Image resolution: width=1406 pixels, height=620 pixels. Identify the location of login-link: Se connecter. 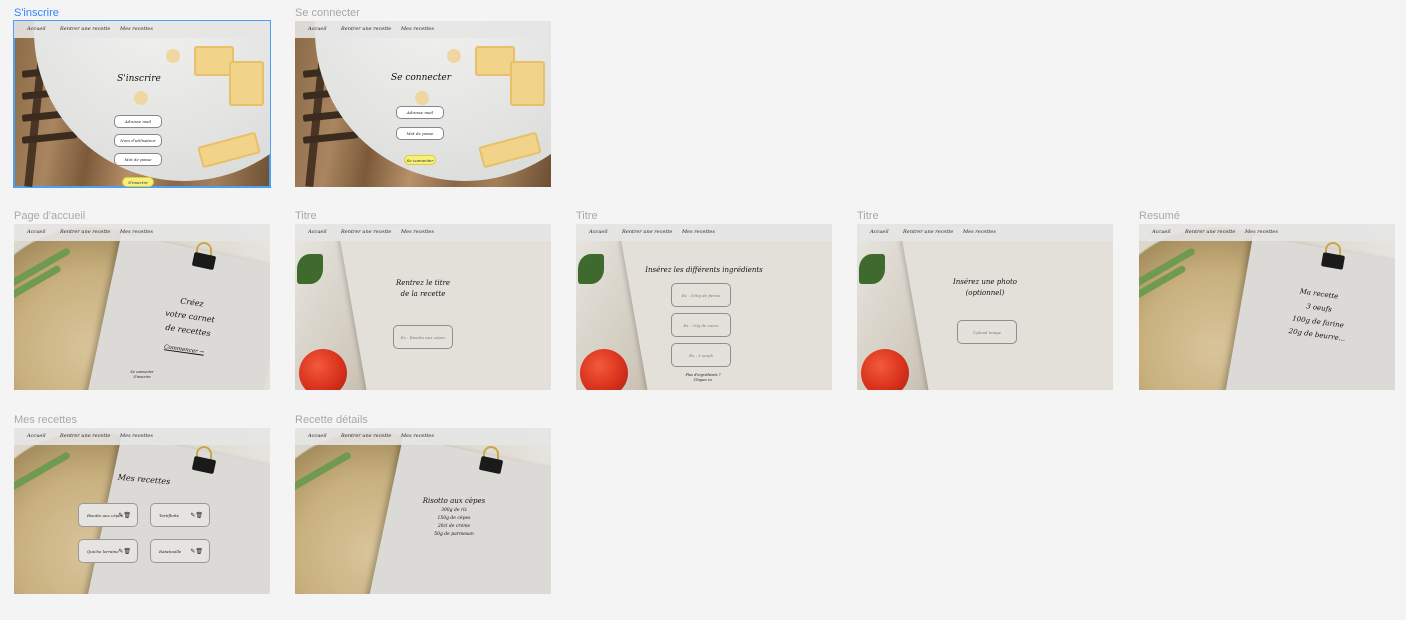
(142, 372).